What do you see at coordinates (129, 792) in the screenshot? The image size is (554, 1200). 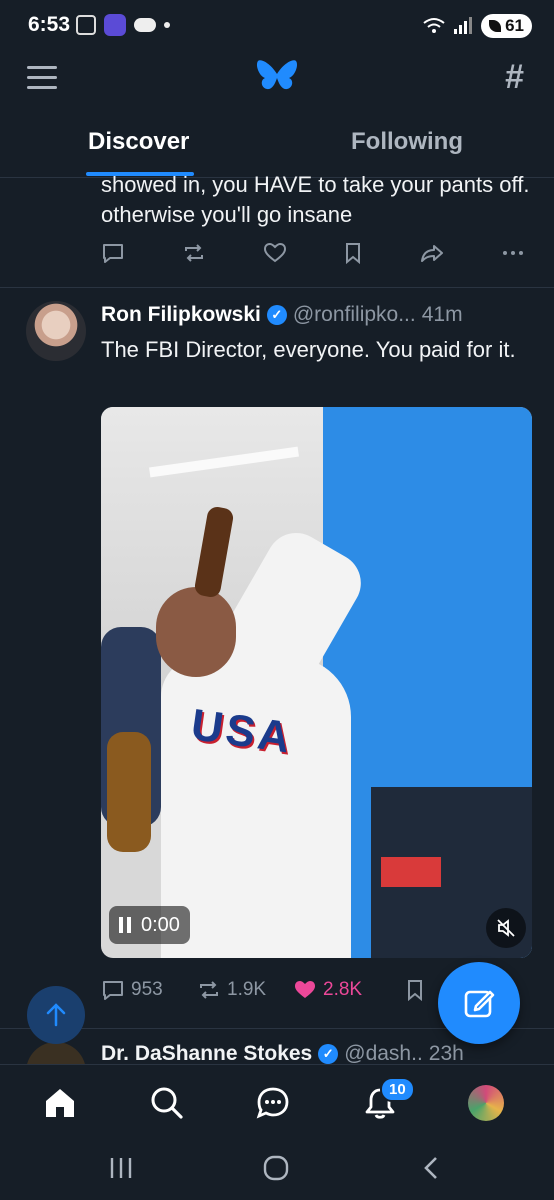 I see `video-frame-bottle` at bounding box center [129, 792].